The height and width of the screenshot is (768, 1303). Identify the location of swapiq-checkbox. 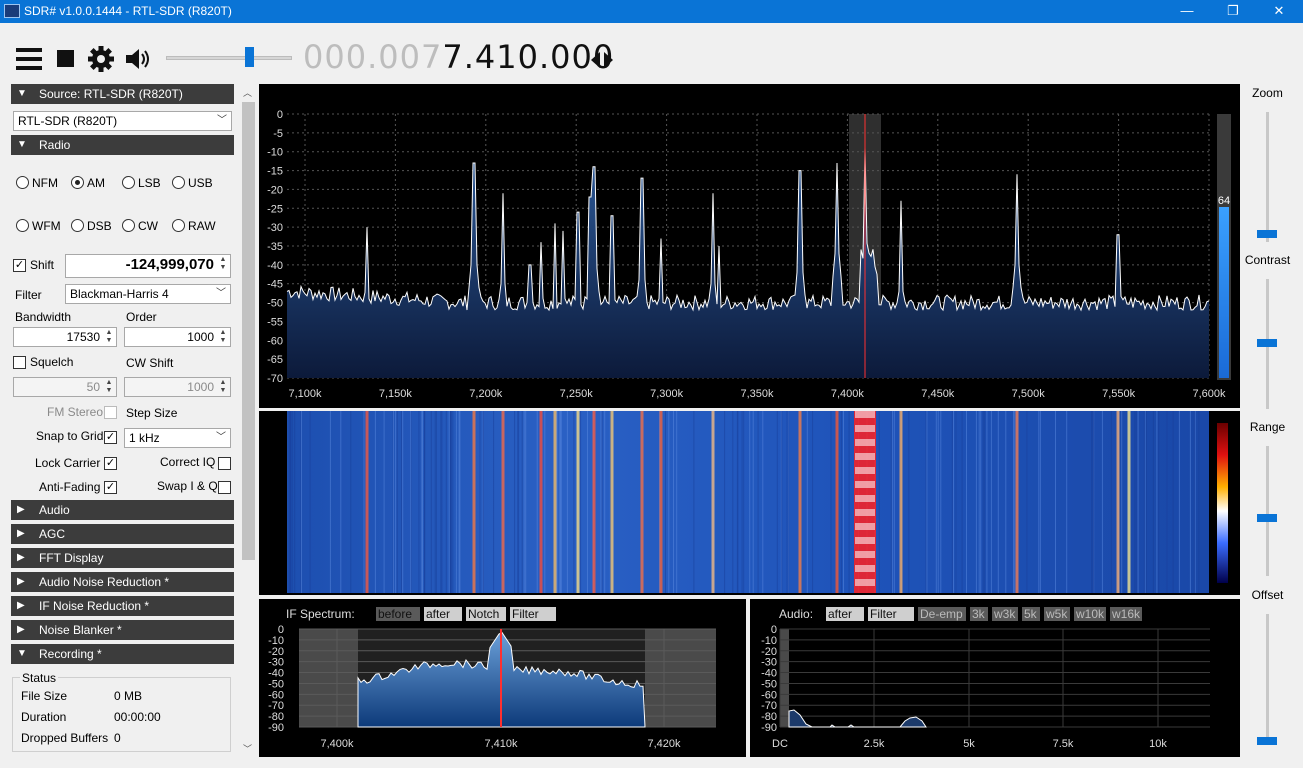
(224, 487).